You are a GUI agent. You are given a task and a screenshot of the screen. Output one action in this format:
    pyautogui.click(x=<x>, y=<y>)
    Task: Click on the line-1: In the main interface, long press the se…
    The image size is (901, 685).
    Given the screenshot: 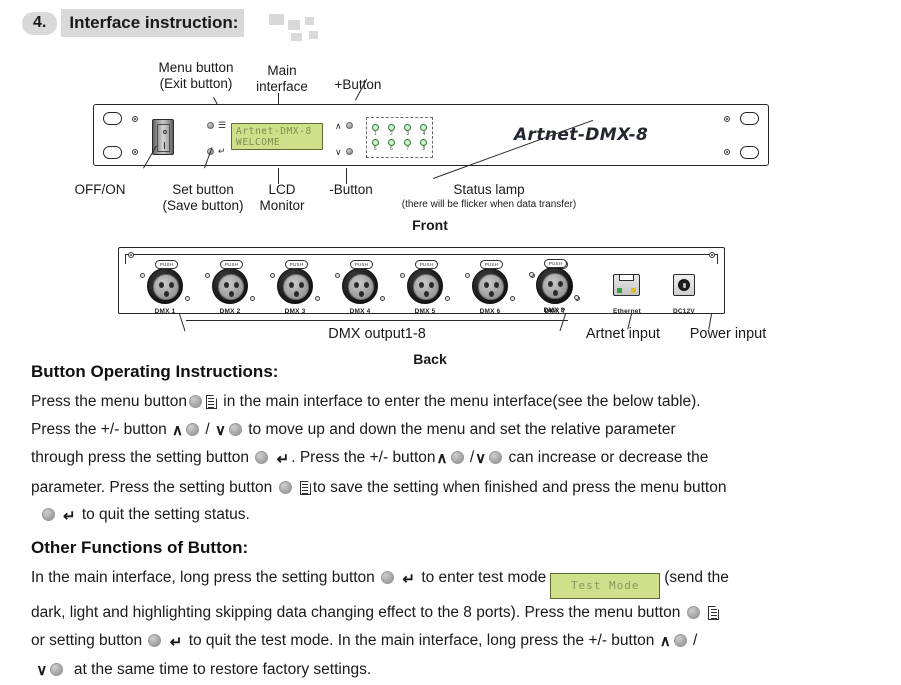 What is the action you would take?
    pyautogui.click(x=453, y=580)
    